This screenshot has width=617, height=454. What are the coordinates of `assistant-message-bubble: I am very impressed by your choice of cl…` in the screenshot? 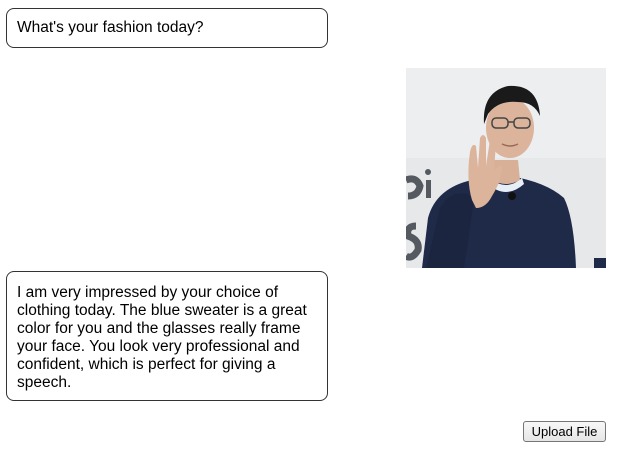 It's located at (167, 336).